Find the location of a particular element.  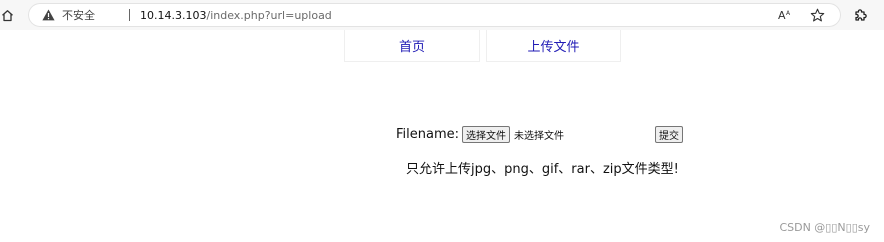

warning-triangle-icon is located at coordinates (48, 15).